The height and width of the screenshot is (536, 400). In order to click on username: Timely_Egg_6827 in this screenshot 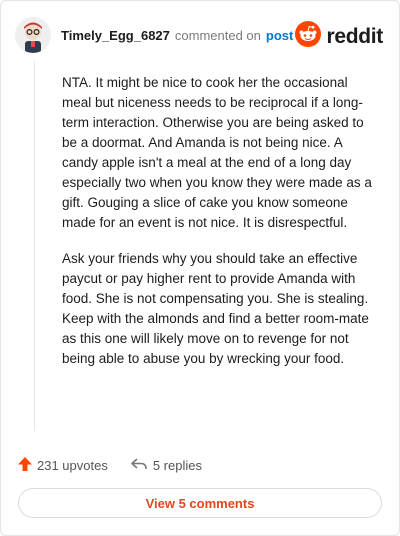, I will do `click(115, 35)`.